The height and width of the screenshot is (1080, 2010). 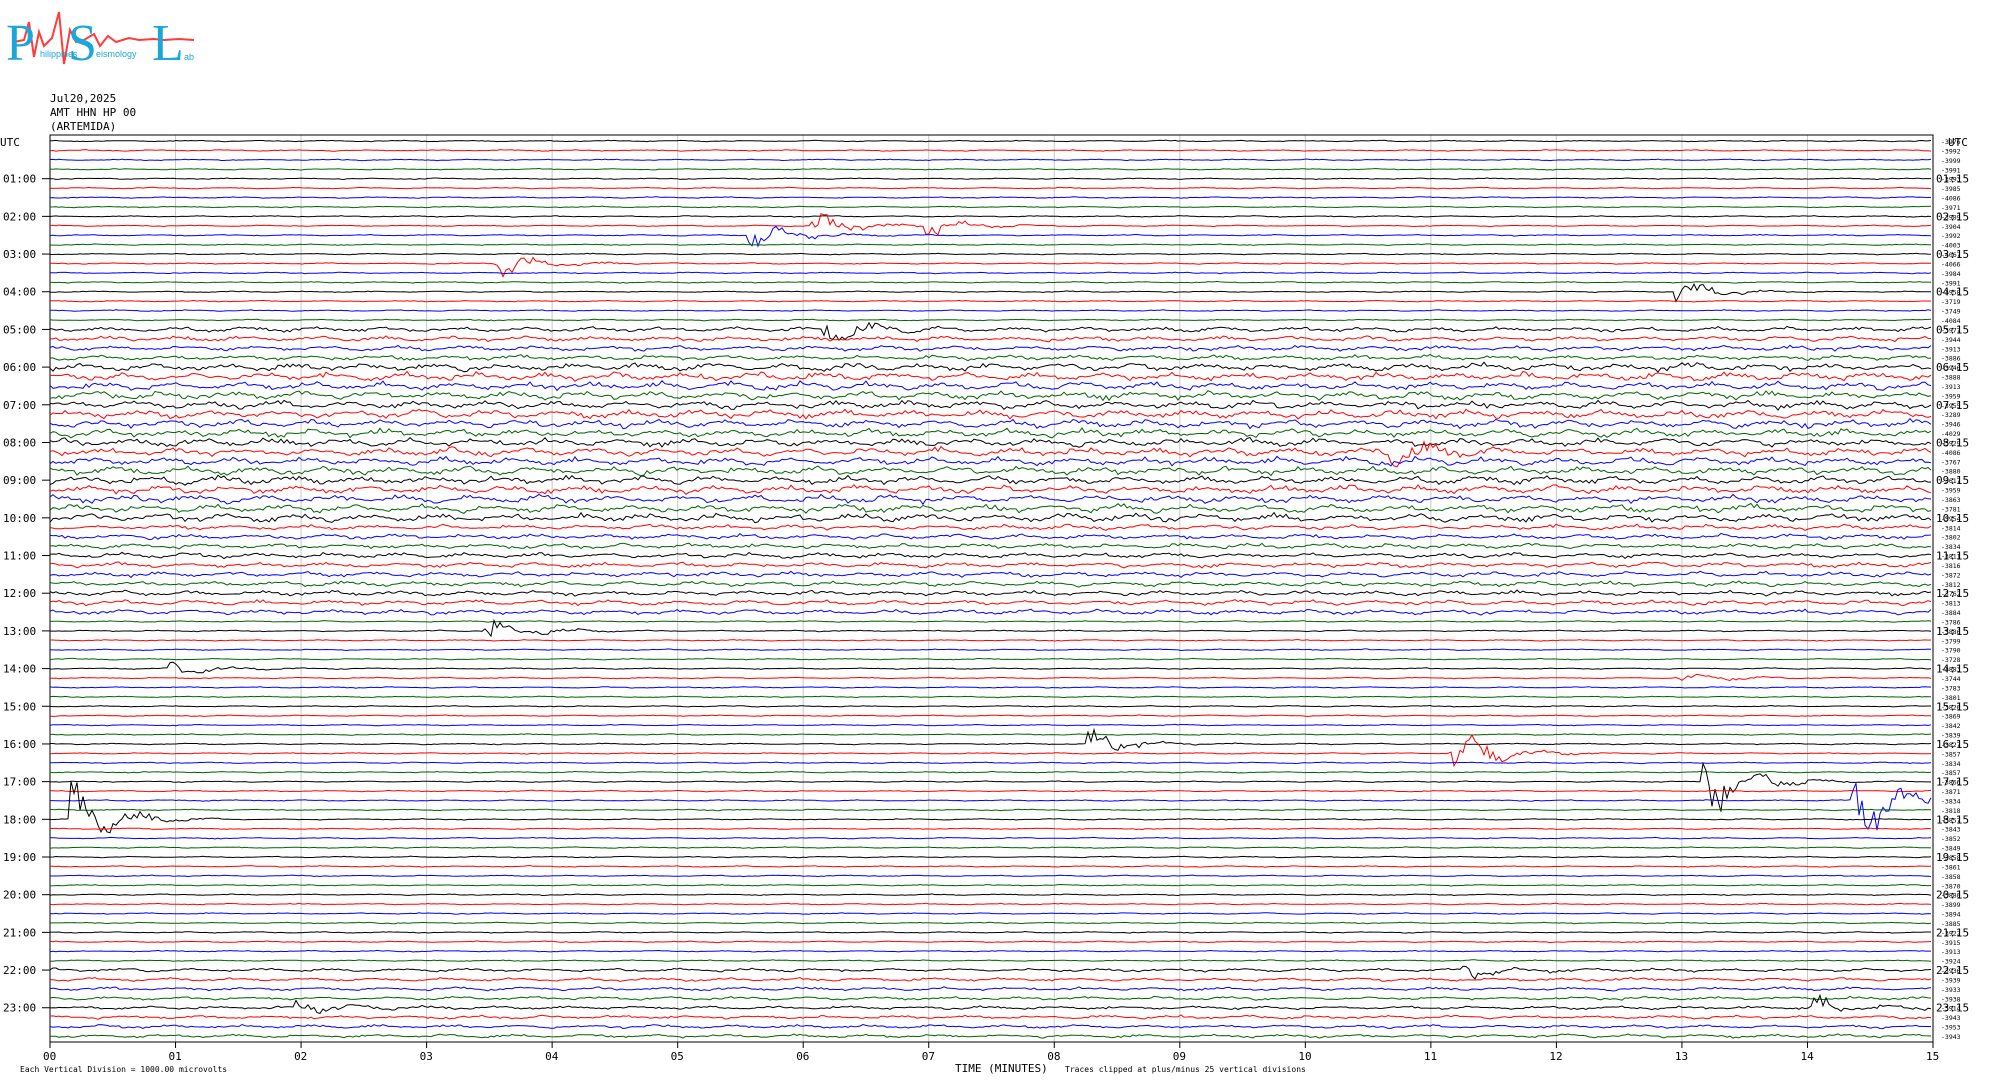 I want to click on right-hour-label: 09:15, so click(x=1952, y=480).